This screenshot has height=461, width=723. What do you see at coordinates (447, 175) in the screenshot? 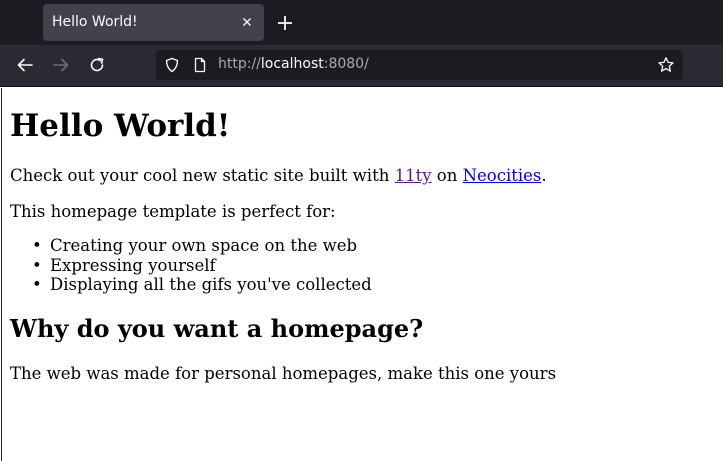
I see `intro-middle: on` at bounding box center [447, 175].